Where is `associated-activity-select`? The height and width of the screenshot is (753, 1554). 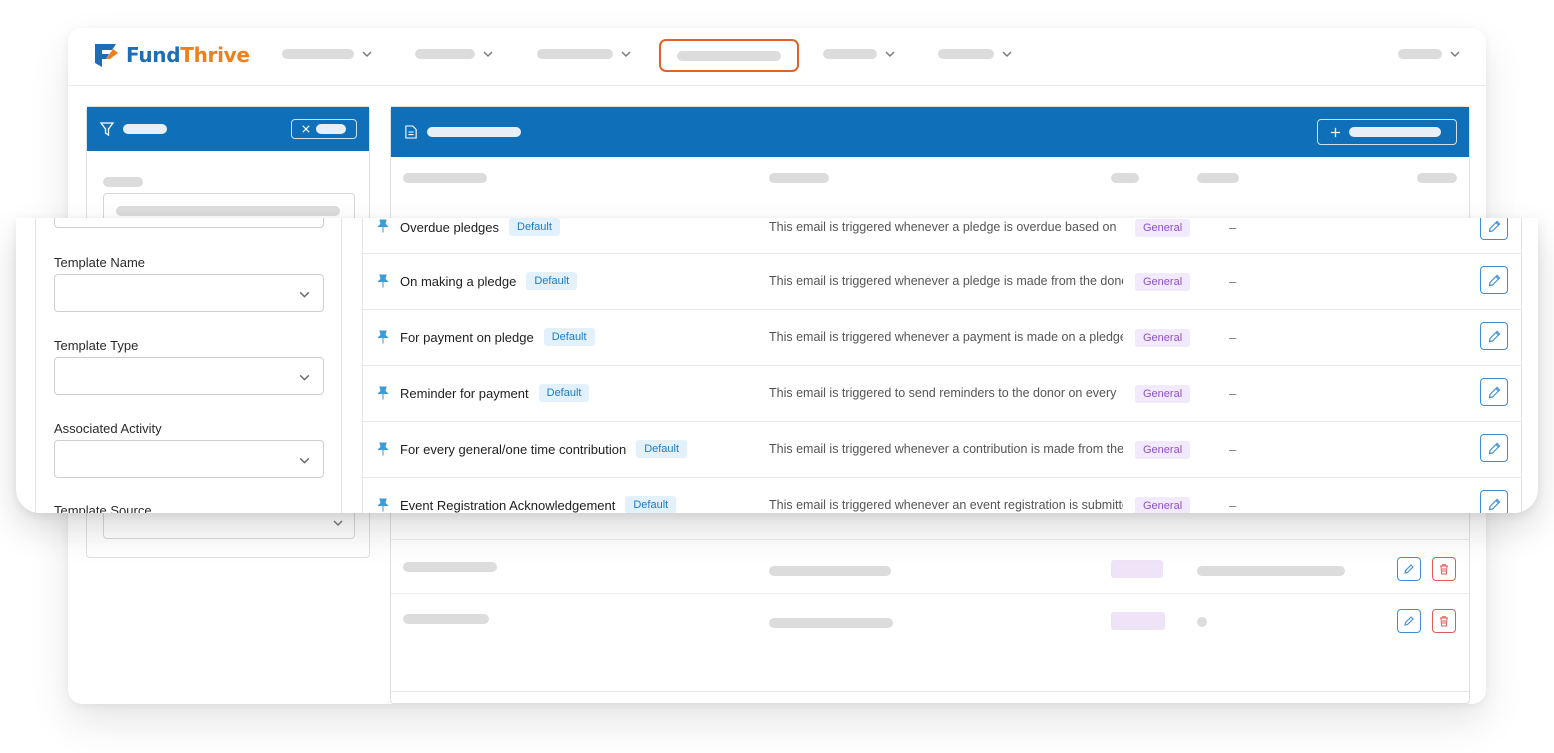 associated-activity-select is located at coordinates (189, 459).